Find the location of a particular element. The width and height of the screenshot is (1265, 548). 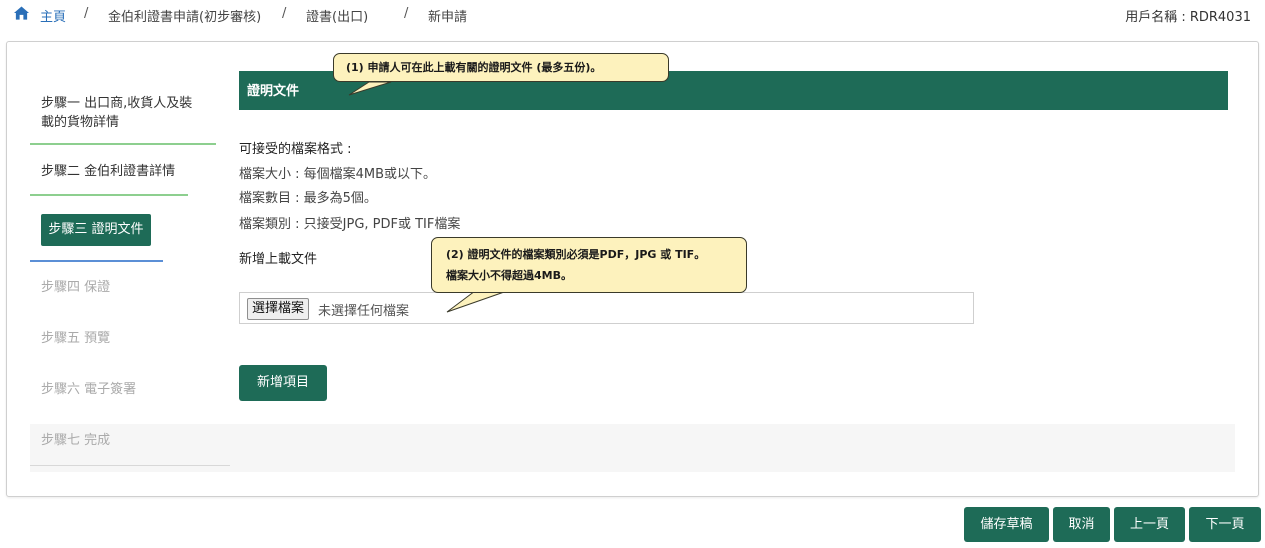

cancel-button: 取消 is located at coordinates (1081, 524).